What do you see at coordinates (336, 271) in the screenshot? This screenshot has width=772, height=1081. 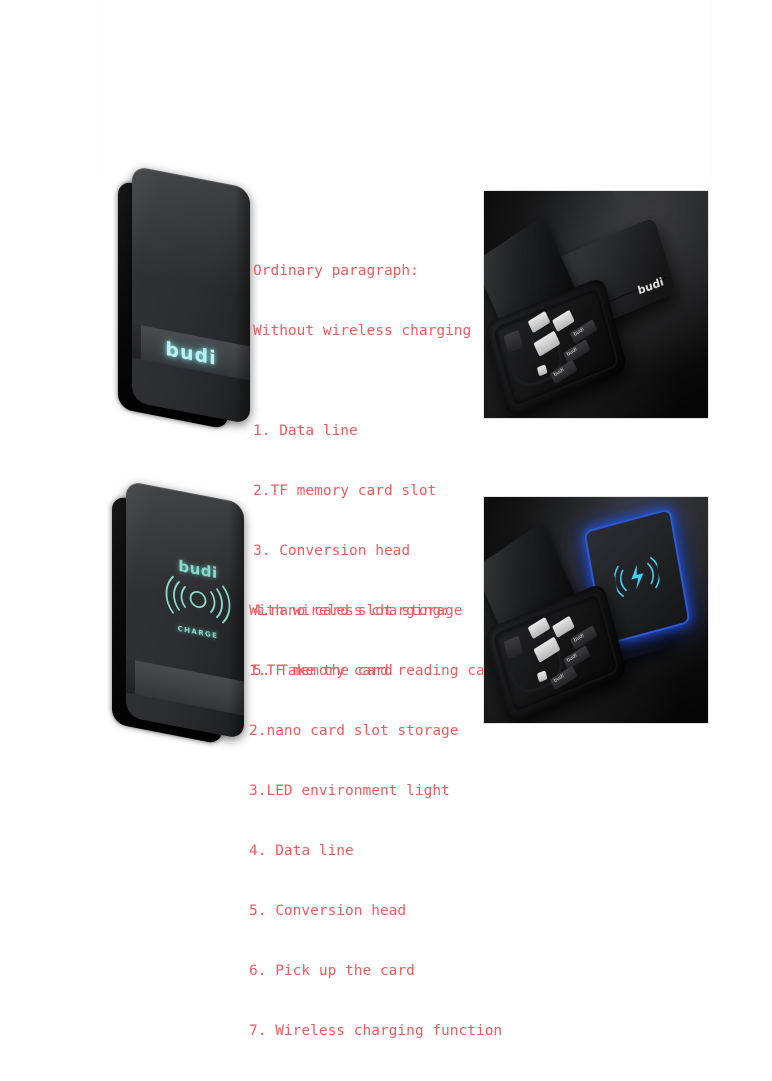 I see `feature-line: Ordinary paragraph:` at bounding box center [336, 271].